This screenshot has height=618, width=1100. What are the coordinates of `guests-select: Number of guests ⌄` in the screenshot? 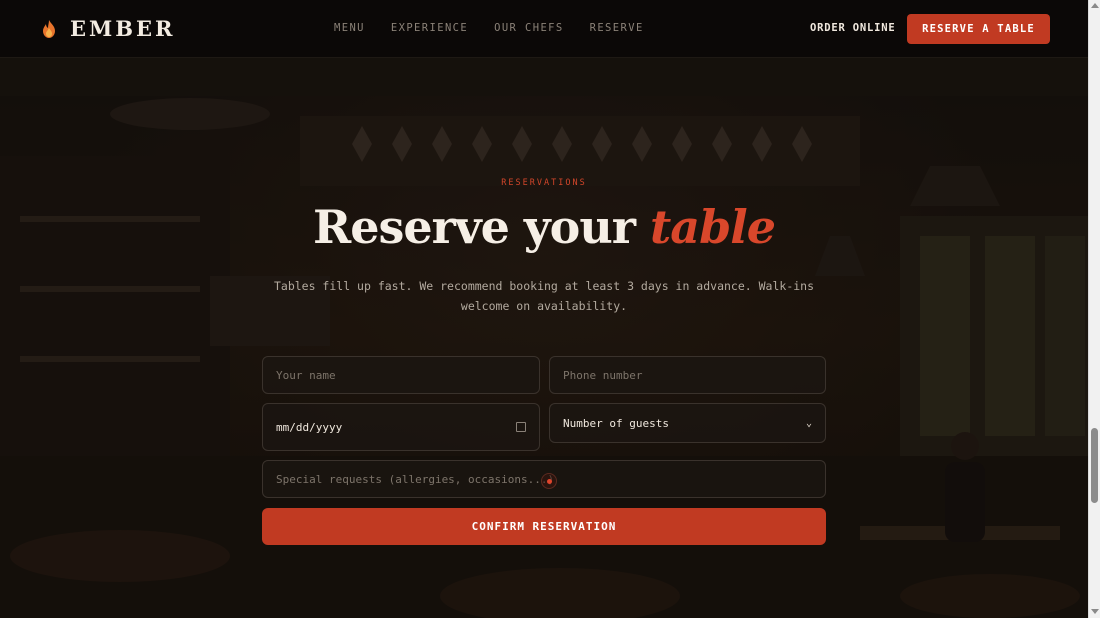 It's located at (687, 423).